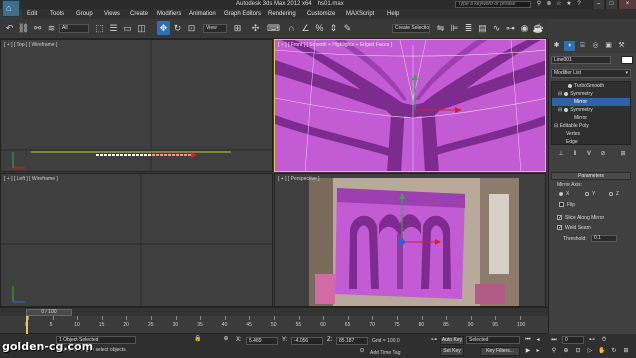 The width and height of the screenshot is (636, 358). I want to click on absolute-mode-icon: ⊕, so click(226, 339).